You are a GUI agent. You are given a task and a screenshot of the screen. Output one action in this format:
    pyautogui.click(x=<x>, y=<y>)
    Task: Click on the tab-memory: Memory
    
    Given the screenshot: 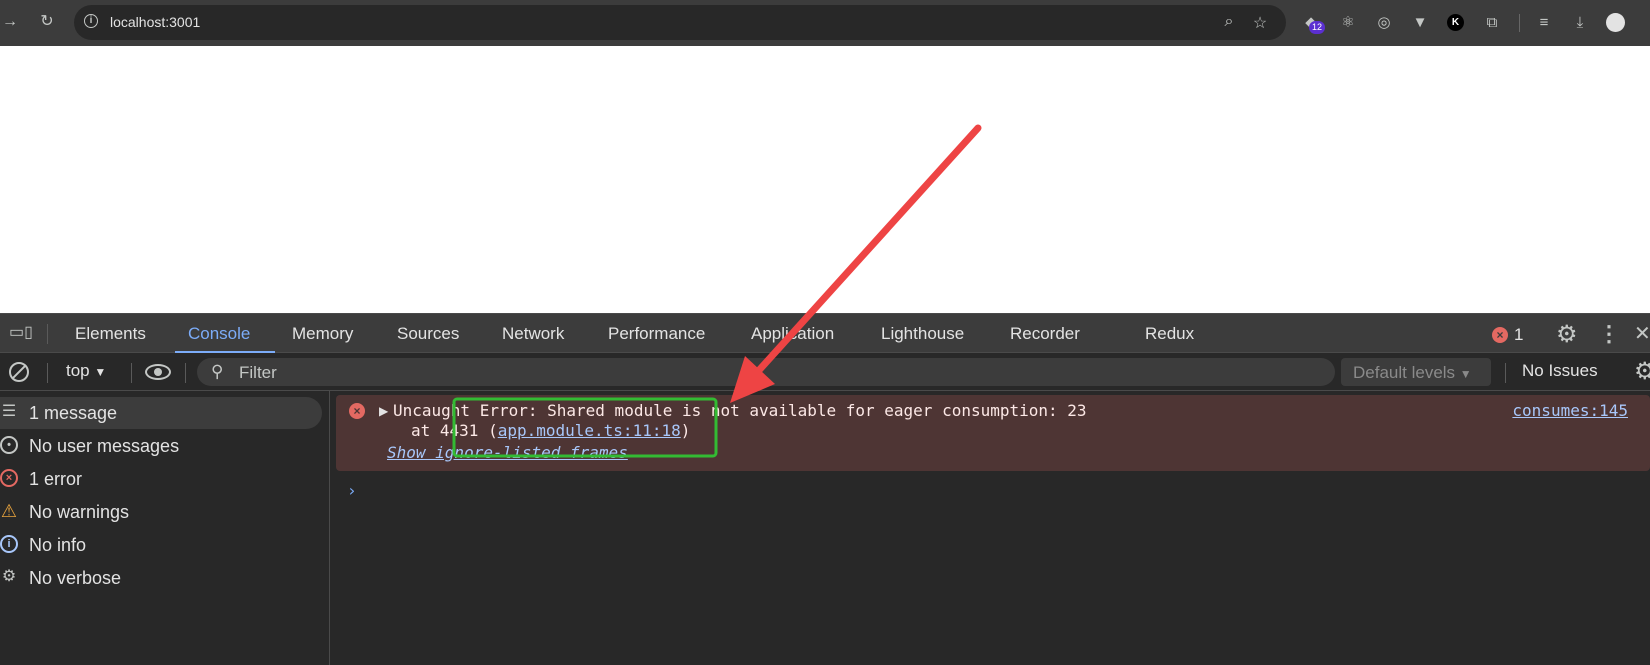 What is the action you would take?
    pyautogui.click(x=322, y=334)
    